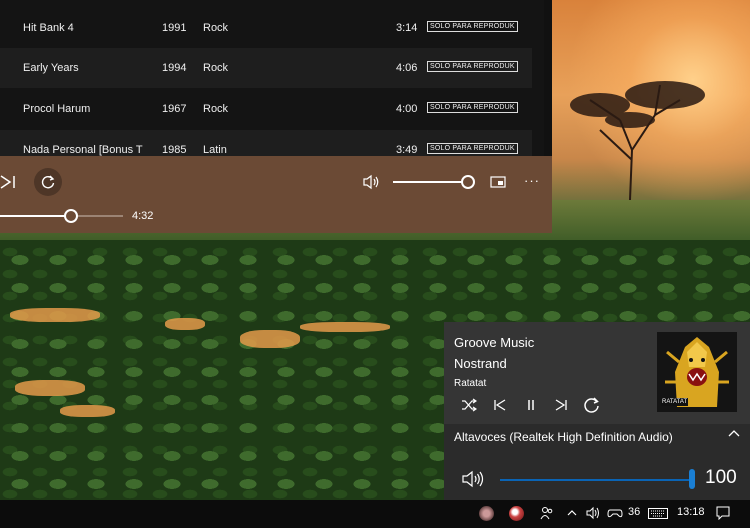  What do you see at coordinates (615, 513) in the screenshot?
I see `gamepad-icon` at bounding box center [615, 513].